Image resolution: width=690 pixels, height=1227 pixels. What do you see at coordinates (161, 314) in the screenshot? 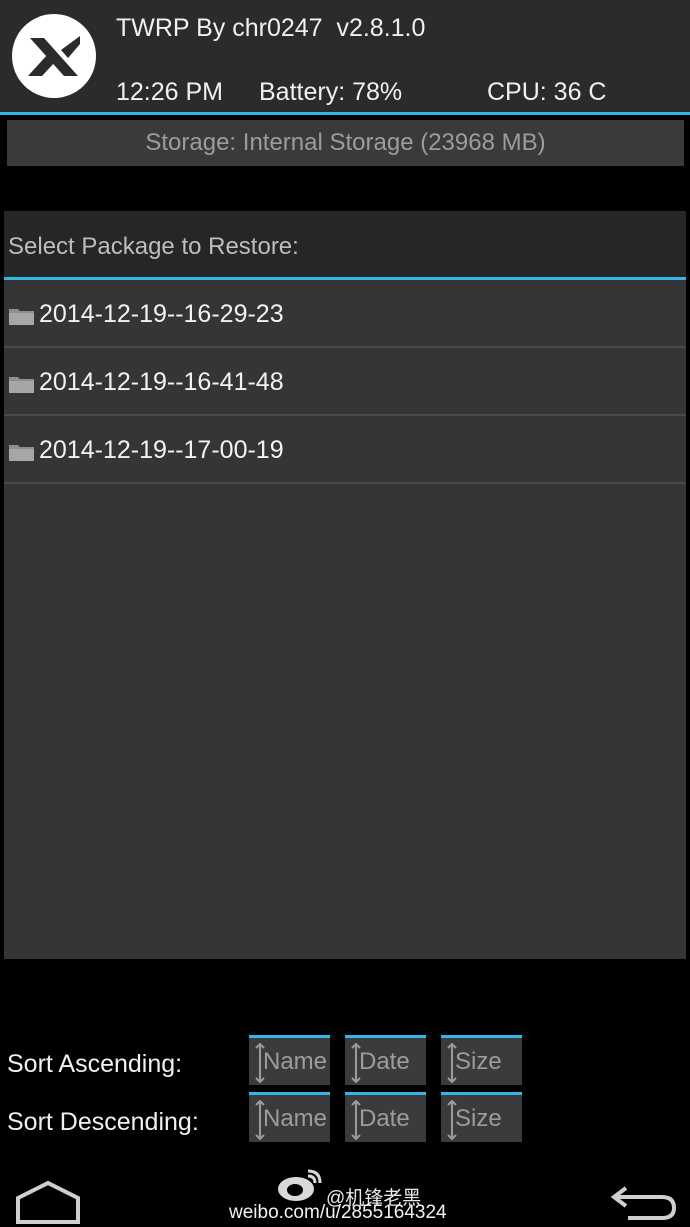
I see `package-name: 2014-12-19--16-29-23` at bounding box center [161, 314].